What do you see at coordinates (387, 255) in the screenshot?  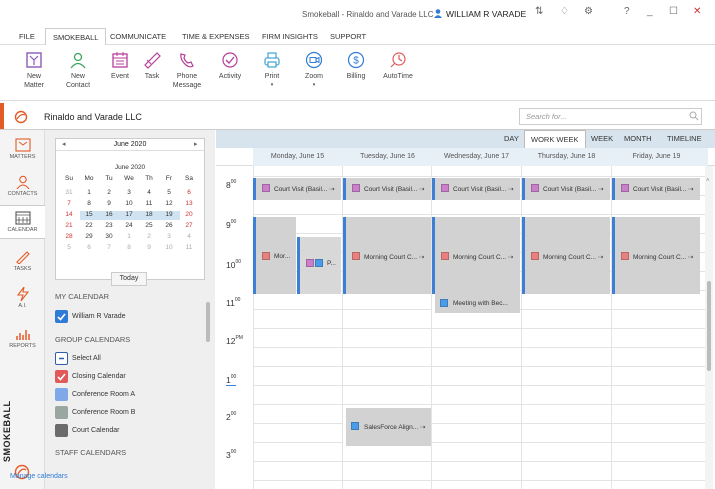 I see `event-morning-tue: Morning Court C... ⇢` at bounding box center [387, 255].